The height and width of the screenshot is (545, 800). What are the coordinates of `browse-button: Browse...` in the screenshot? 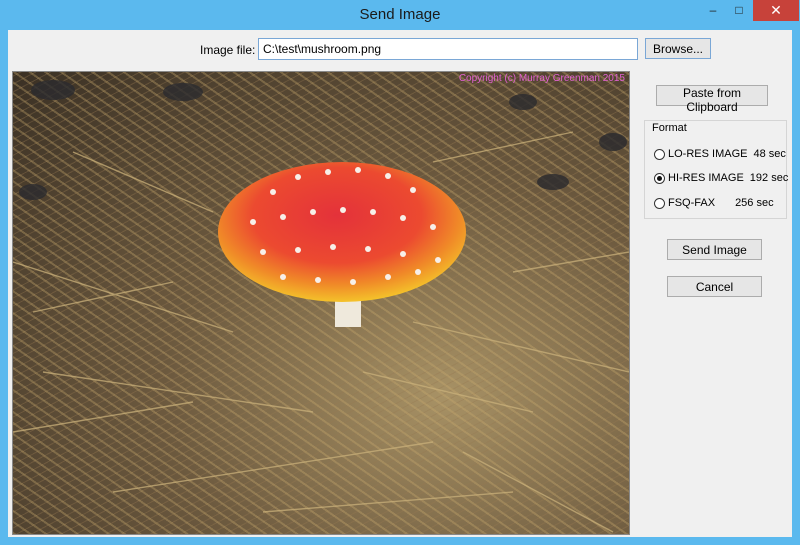 It's located at (678, 48).